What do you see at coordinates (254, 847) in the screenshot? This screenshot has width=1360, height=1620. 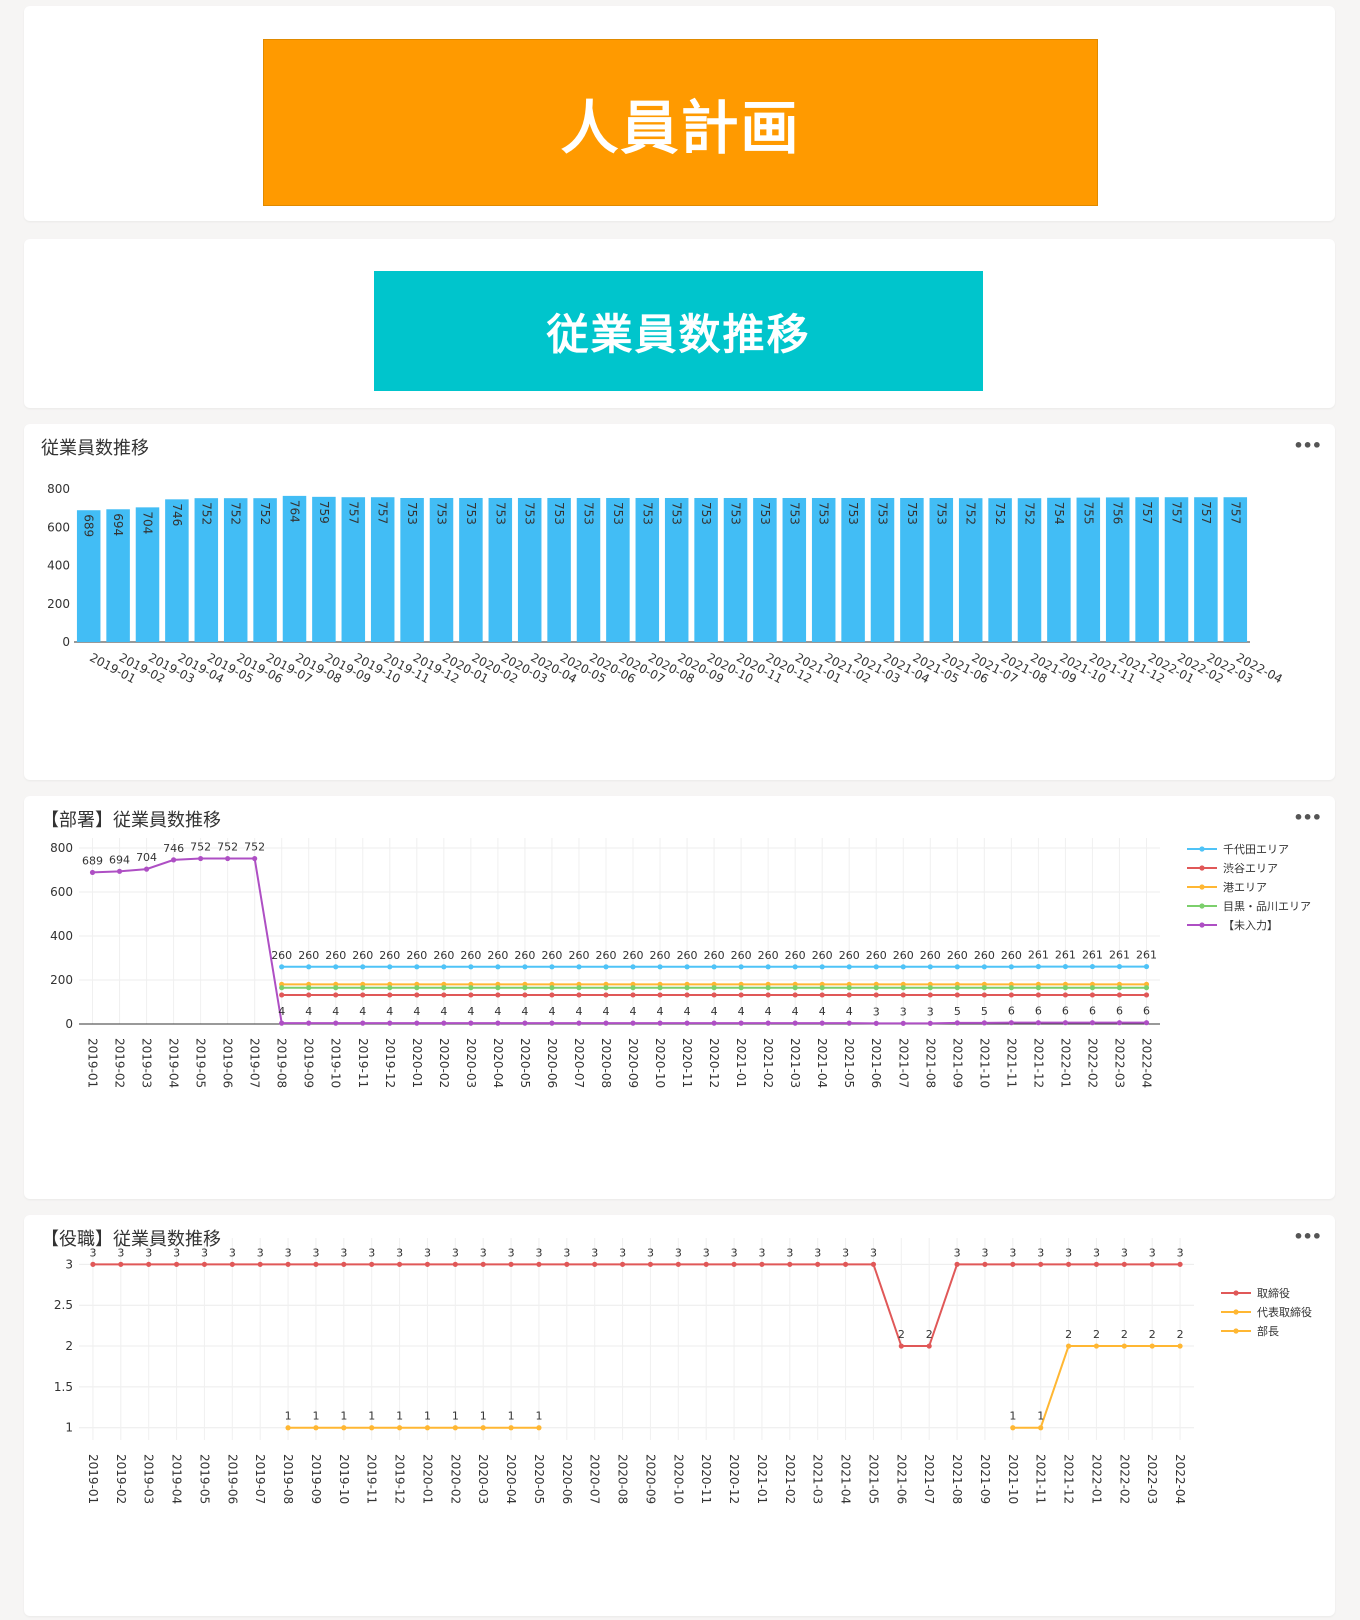 I see `data-label: 752` at bounding box center [254, 847].